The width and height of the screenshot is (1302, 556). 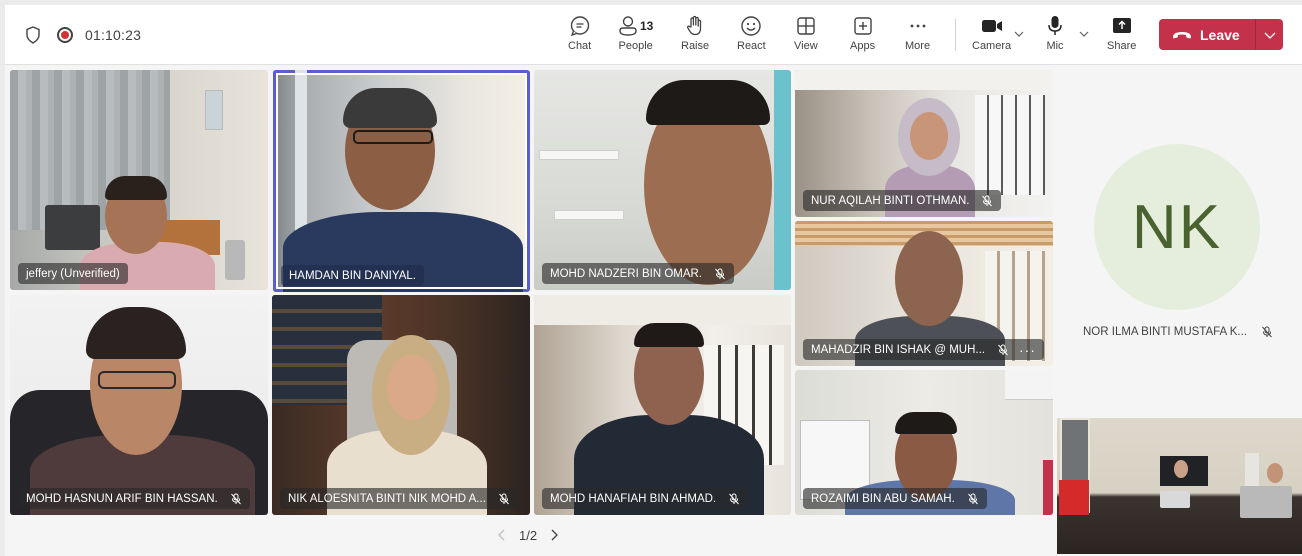 I want to click on red-object, so click(x=1048, y=487).